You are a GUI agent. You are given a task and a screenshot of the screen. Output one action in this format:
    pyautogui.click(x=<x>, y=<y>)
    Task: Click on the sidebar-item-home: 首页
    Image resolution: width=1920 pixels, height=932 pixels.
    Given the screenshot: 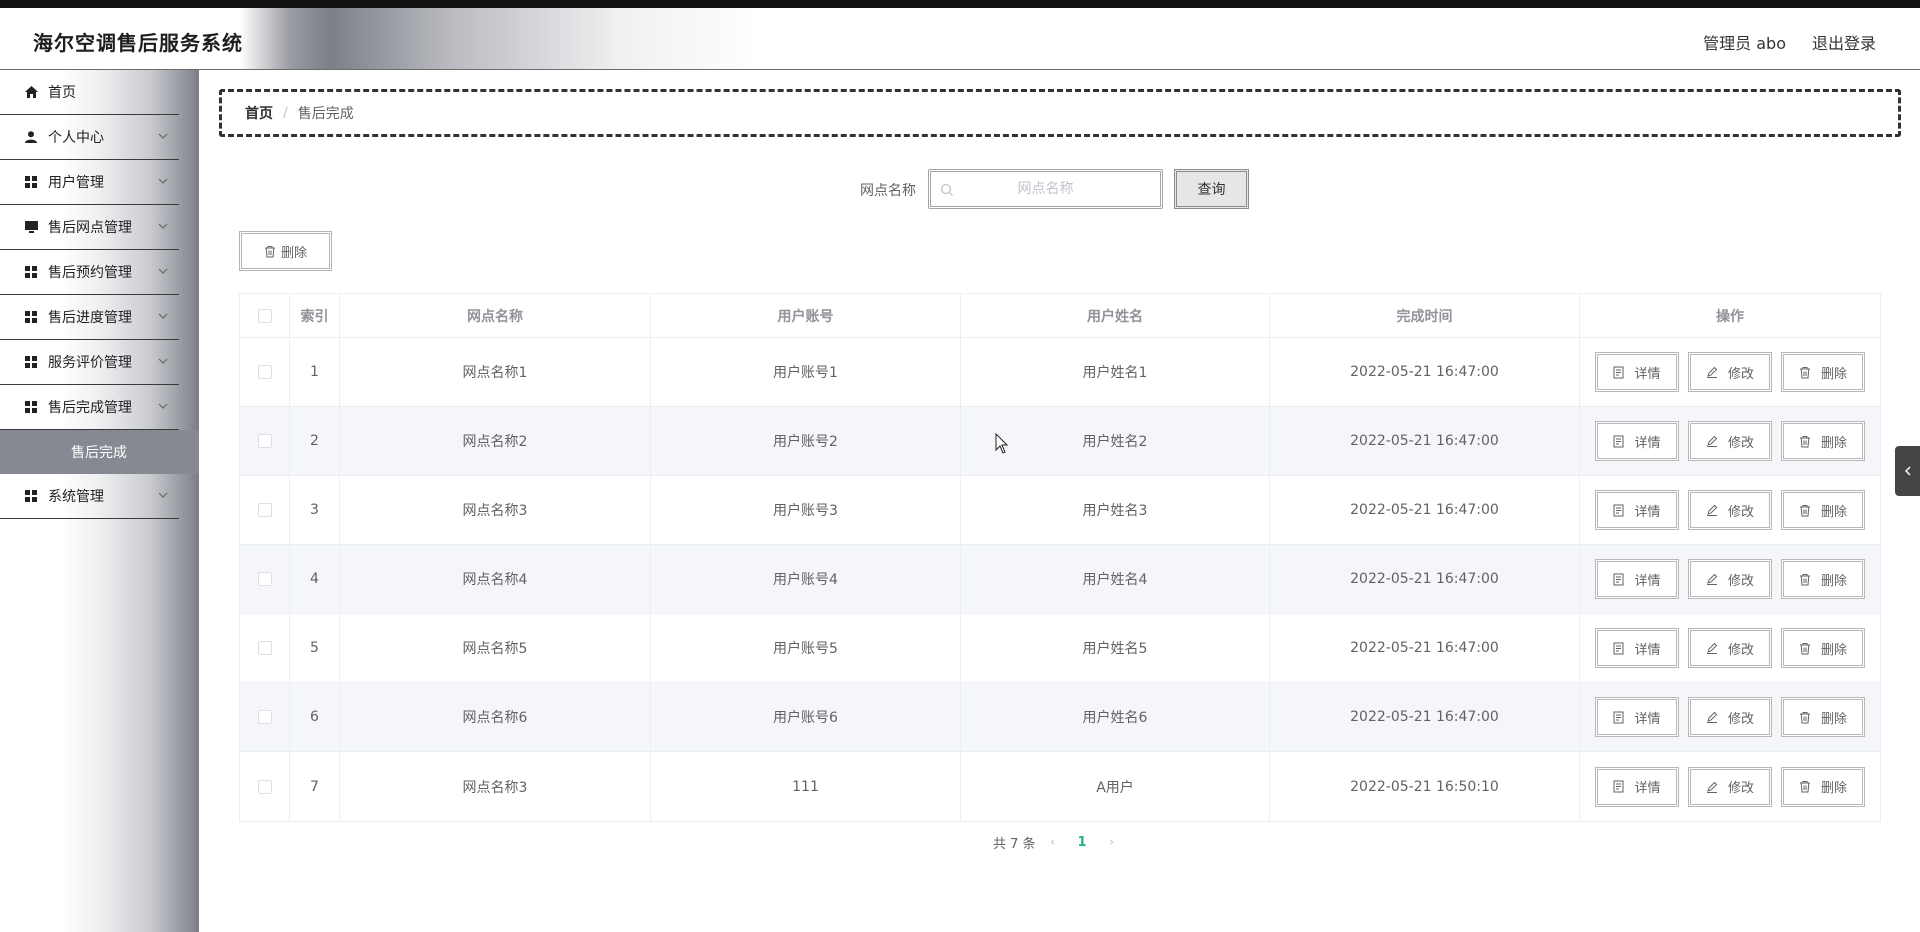 What is the action you would take?
    pyautogui.click(x=89, y=92)
    